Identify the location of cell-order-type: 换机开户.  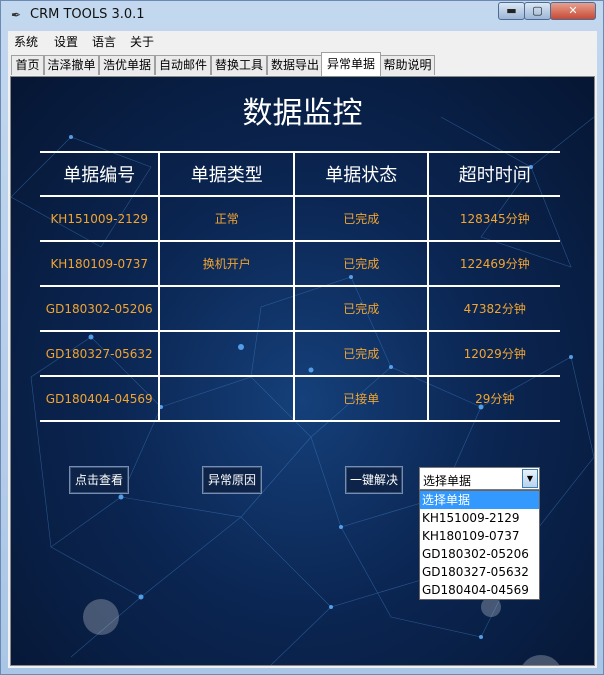
(227, 264).